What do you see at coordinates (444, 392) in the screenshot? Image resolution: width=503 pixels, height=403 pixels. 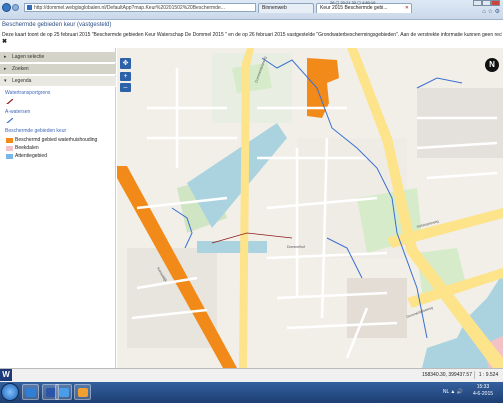 I see `system-tray: NL ▲ 🔊` at bounding box center [444, 392].